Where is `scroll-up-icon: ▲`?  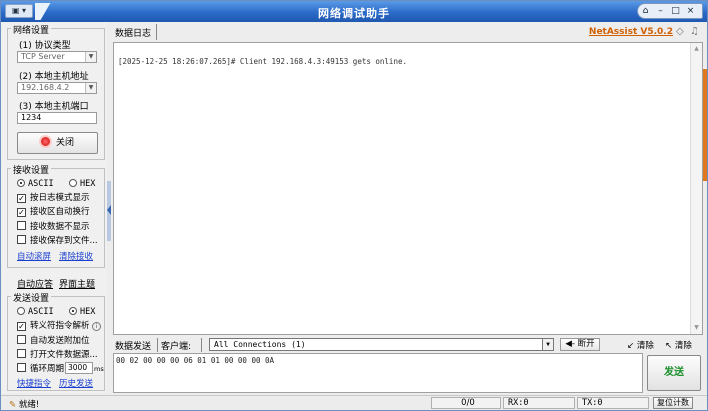 scroll-up-icon: ▲ is located at coordinates (696, 49).